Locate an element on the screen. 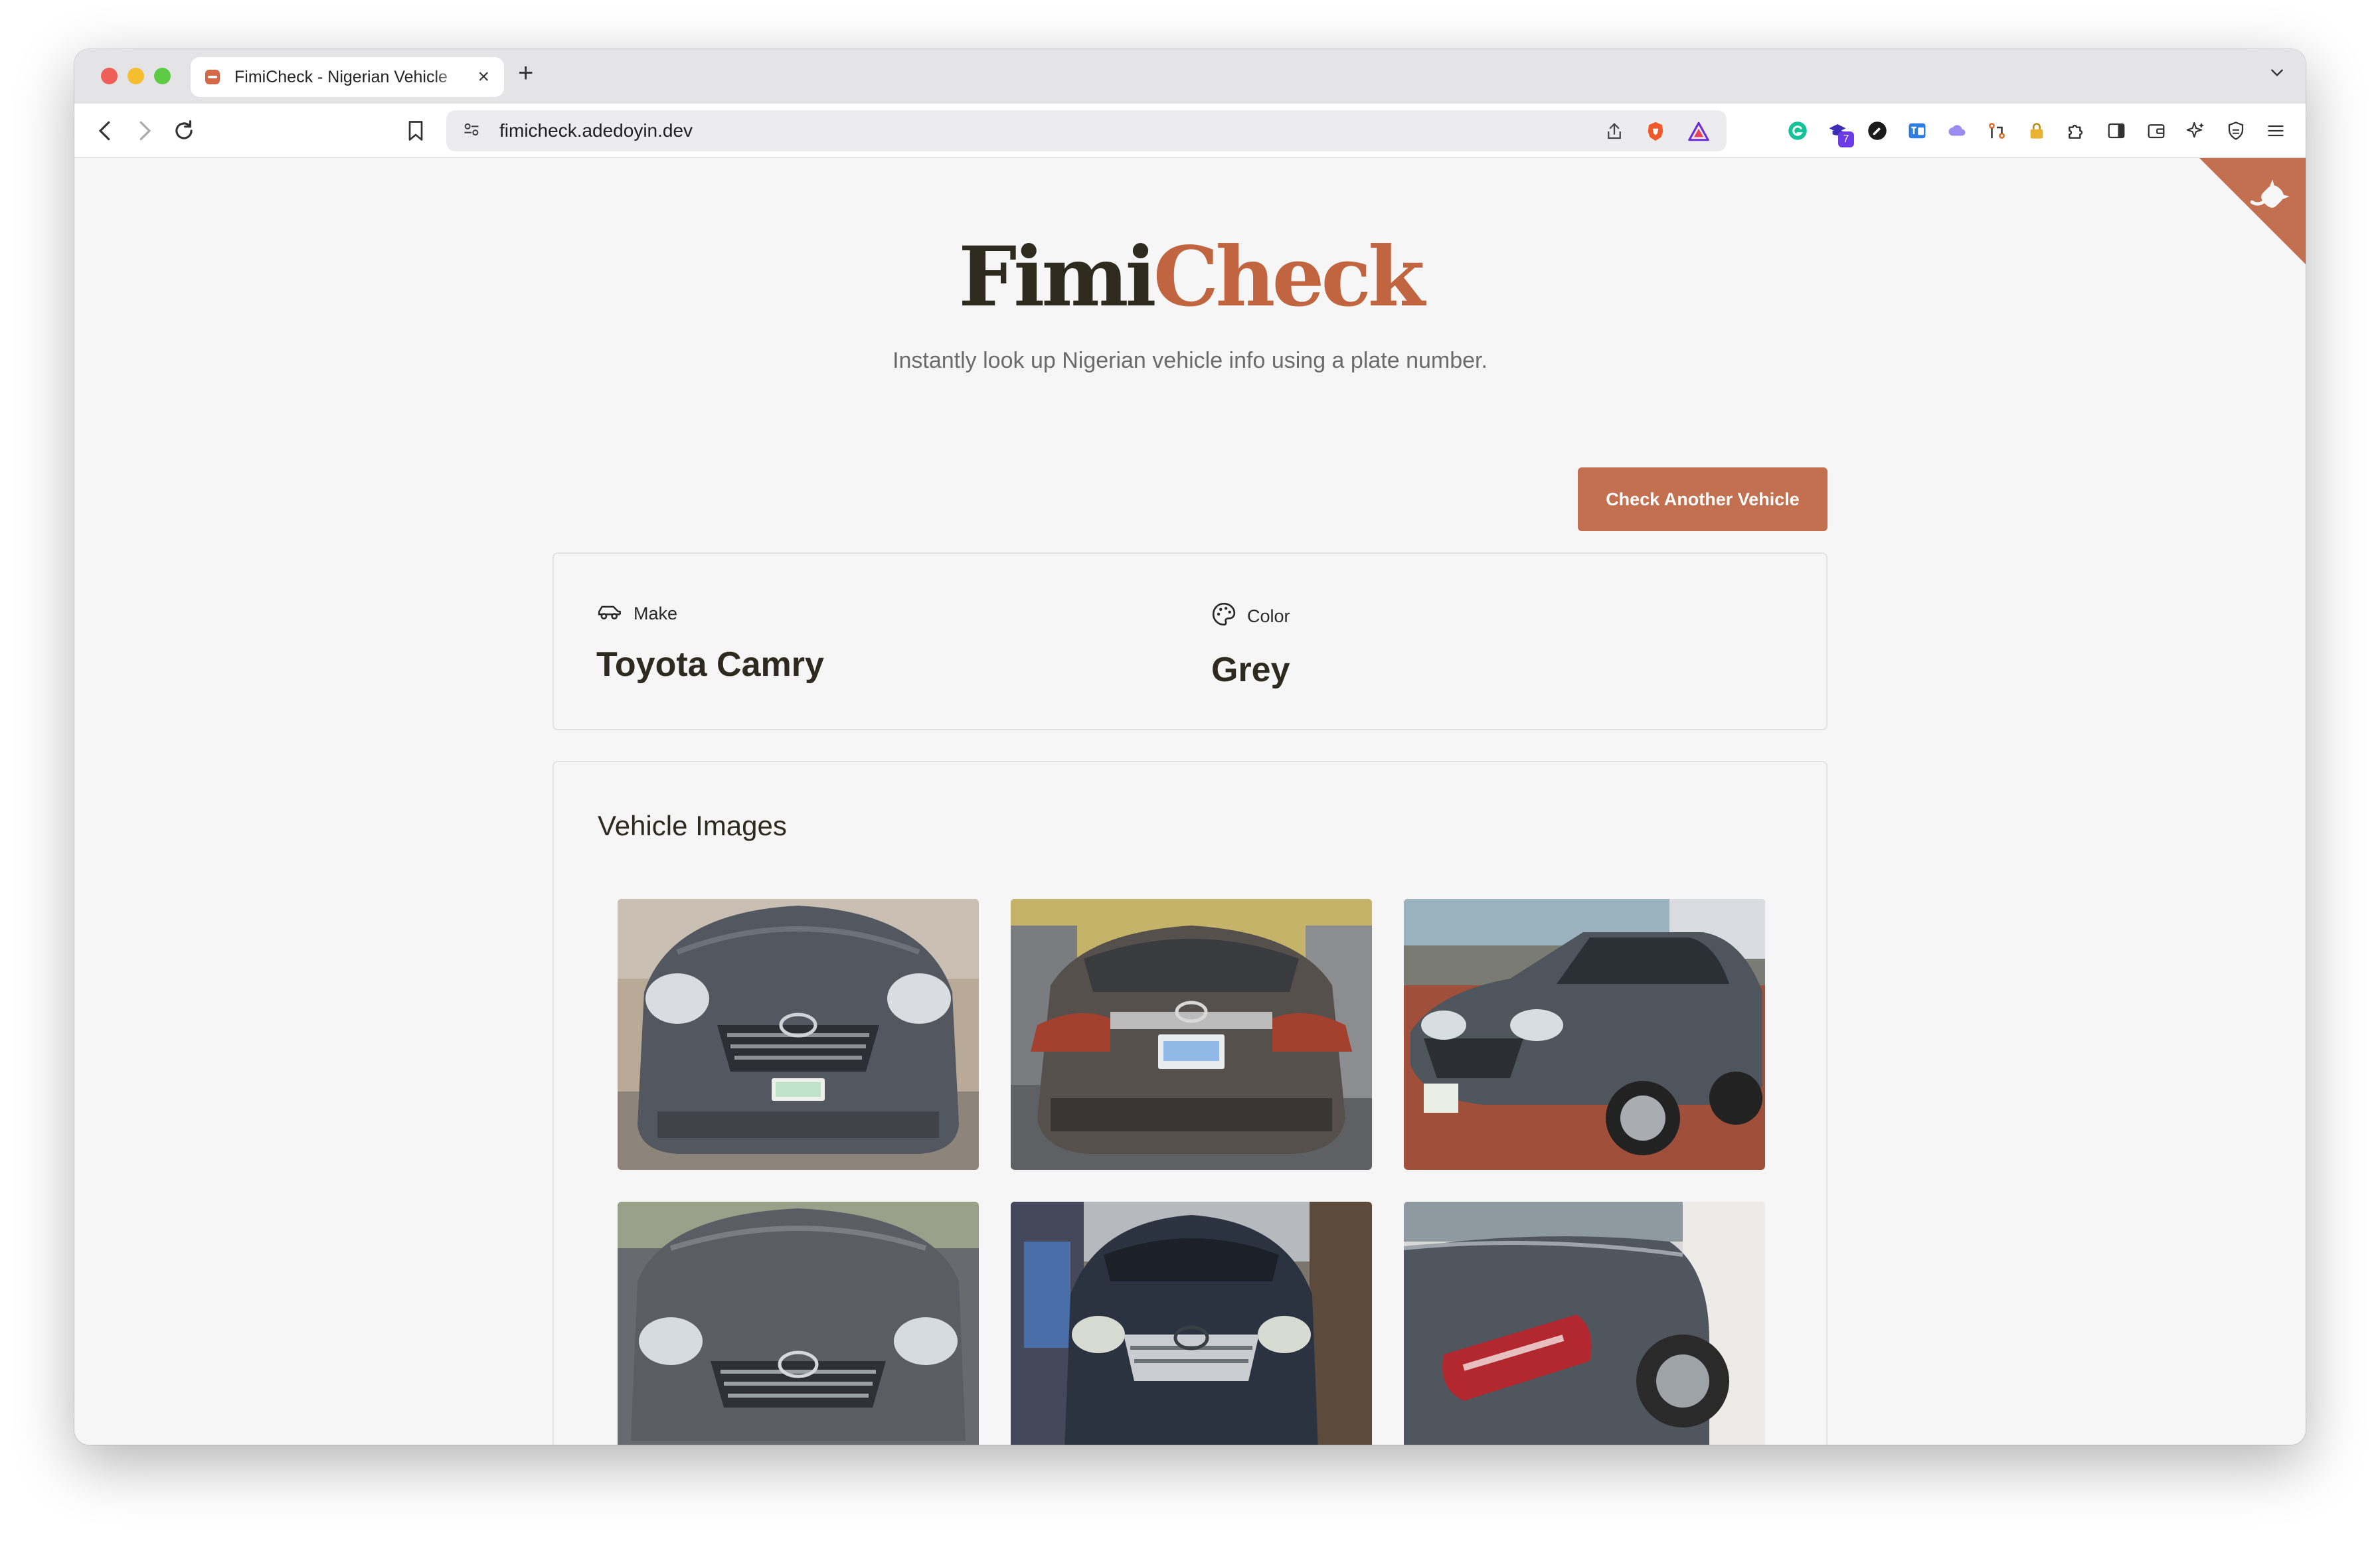 Image resolution: width=2380 pixels, height=1543 pixels. forward-arrow-icon is located at coordinates (144, 130).